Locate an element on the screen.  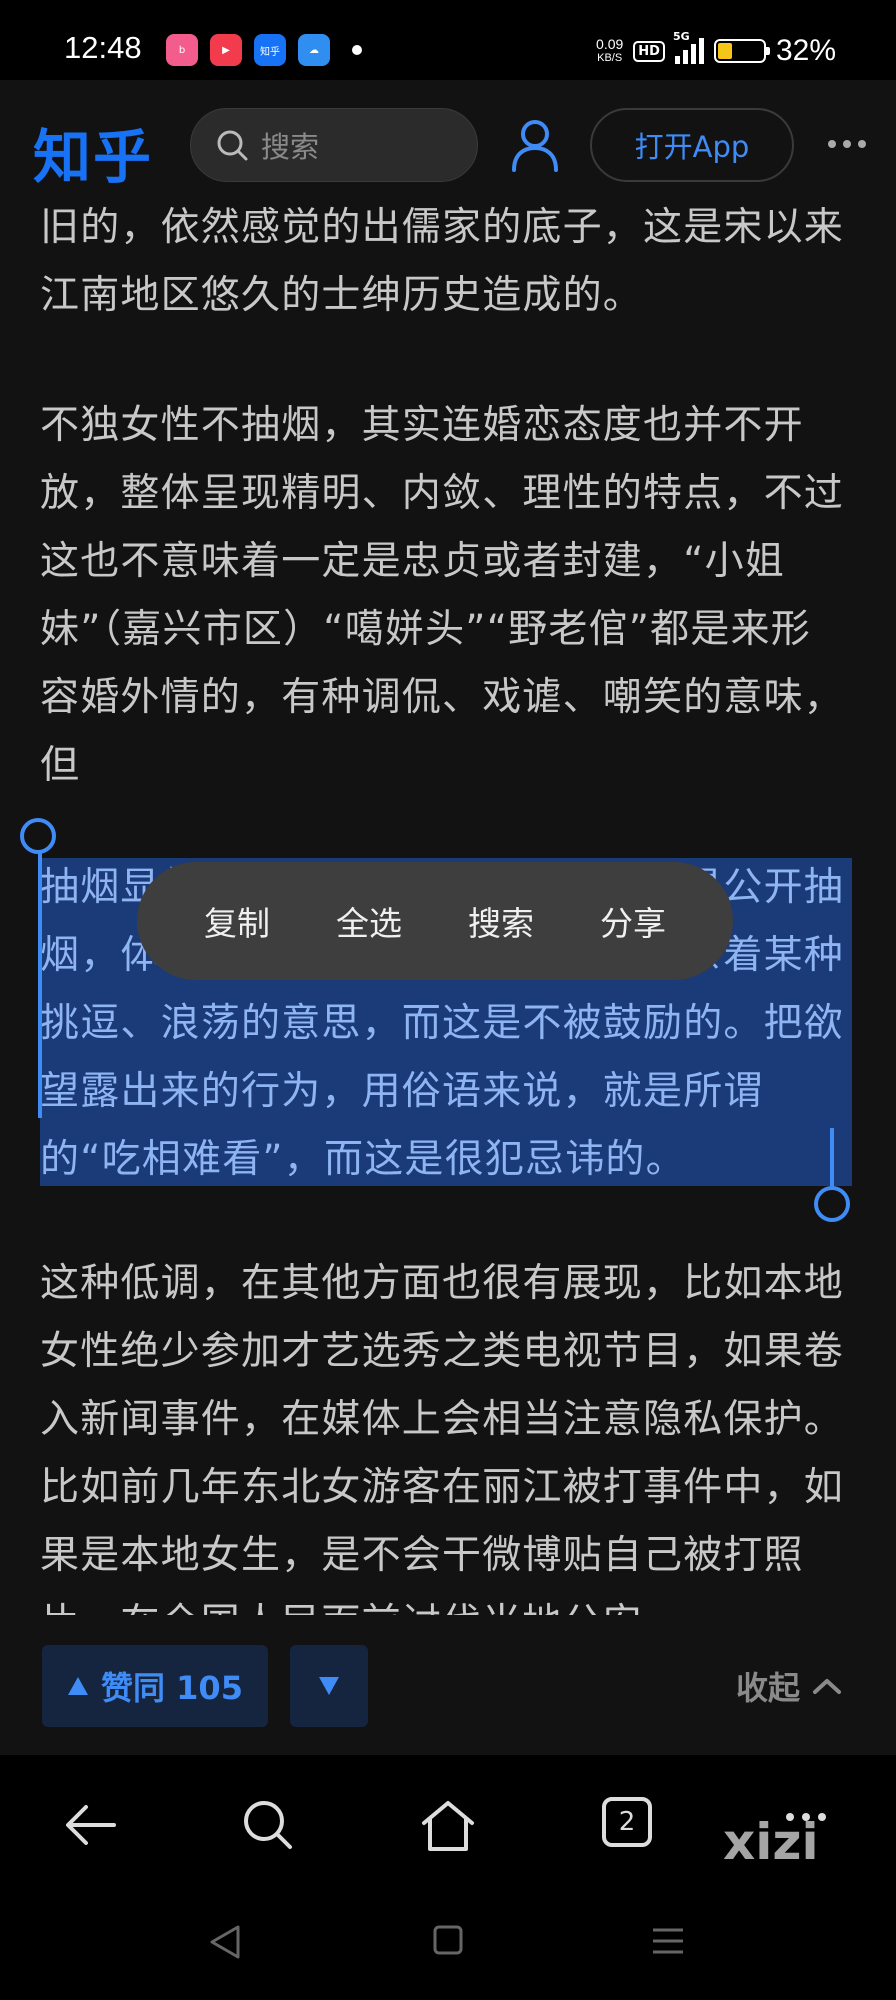
zhihu-icon: 知乎 is located at coordinates (270, 50).